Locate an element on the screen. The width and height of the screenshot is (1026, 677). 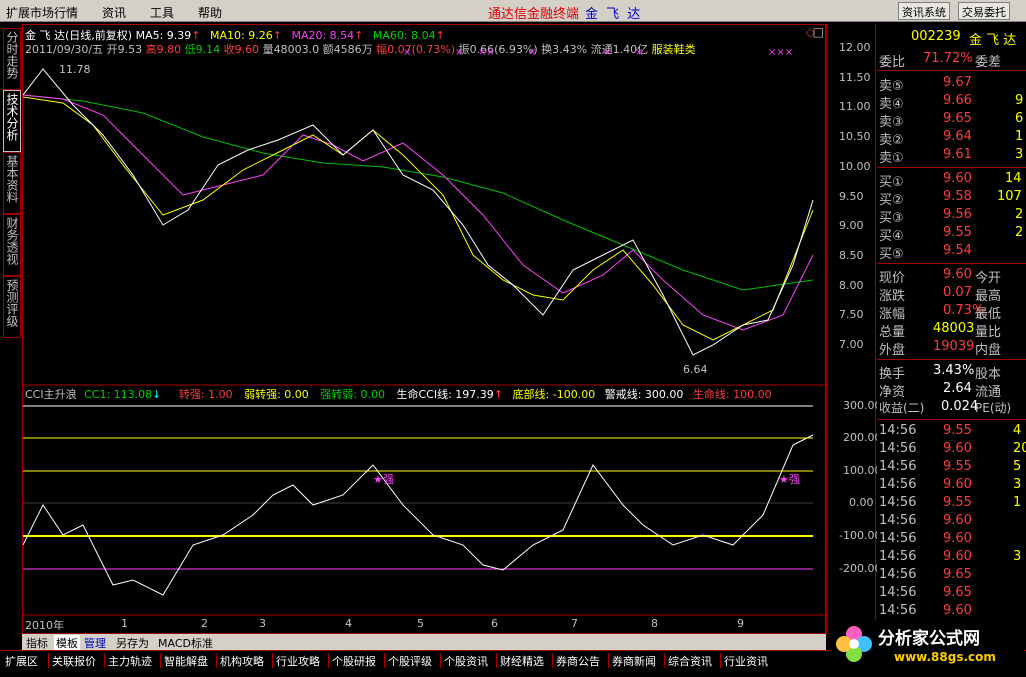
buy2-row: 买② 9.58 107 is located at coordinates (951, 198).